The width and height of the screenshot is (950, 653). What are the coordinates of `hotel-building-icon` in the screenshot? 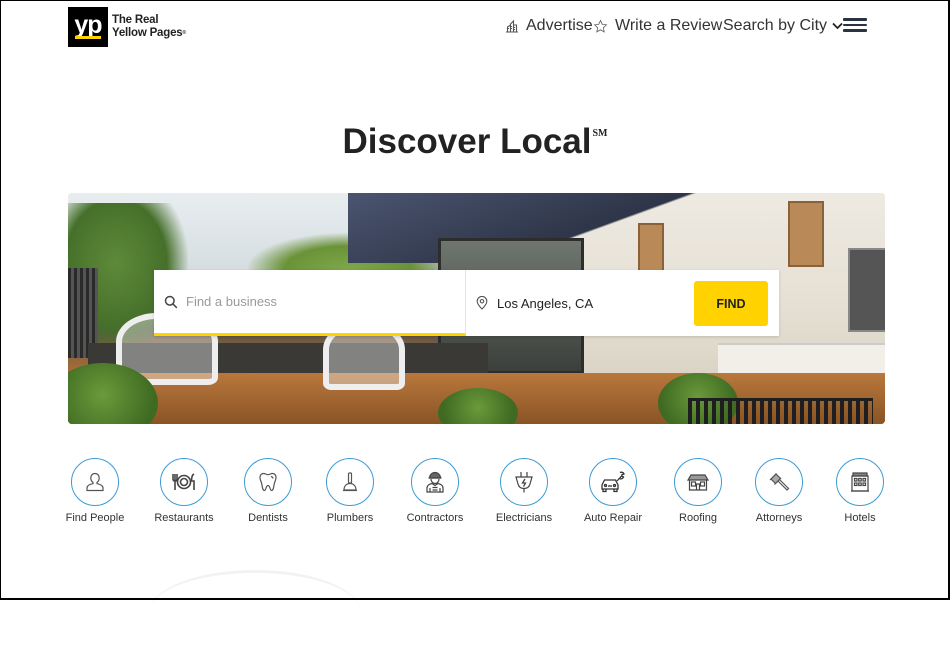 It's located at (860, 482).